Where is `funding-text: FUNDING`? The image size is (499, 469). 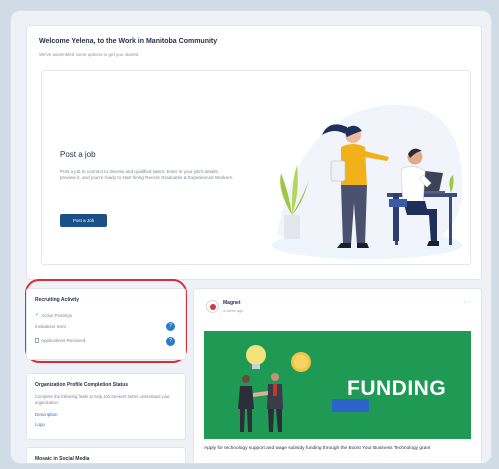
funding-text: FUNDING is located at coordinates (397, 388).